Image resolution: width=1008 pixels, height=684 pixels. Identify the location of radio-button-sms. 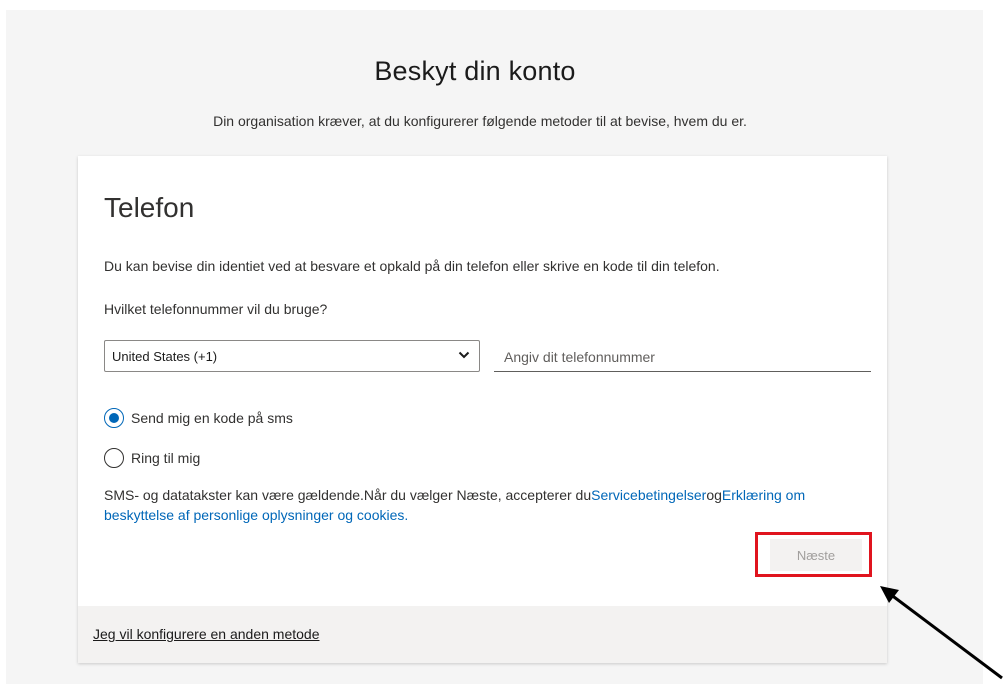
(114, 418).